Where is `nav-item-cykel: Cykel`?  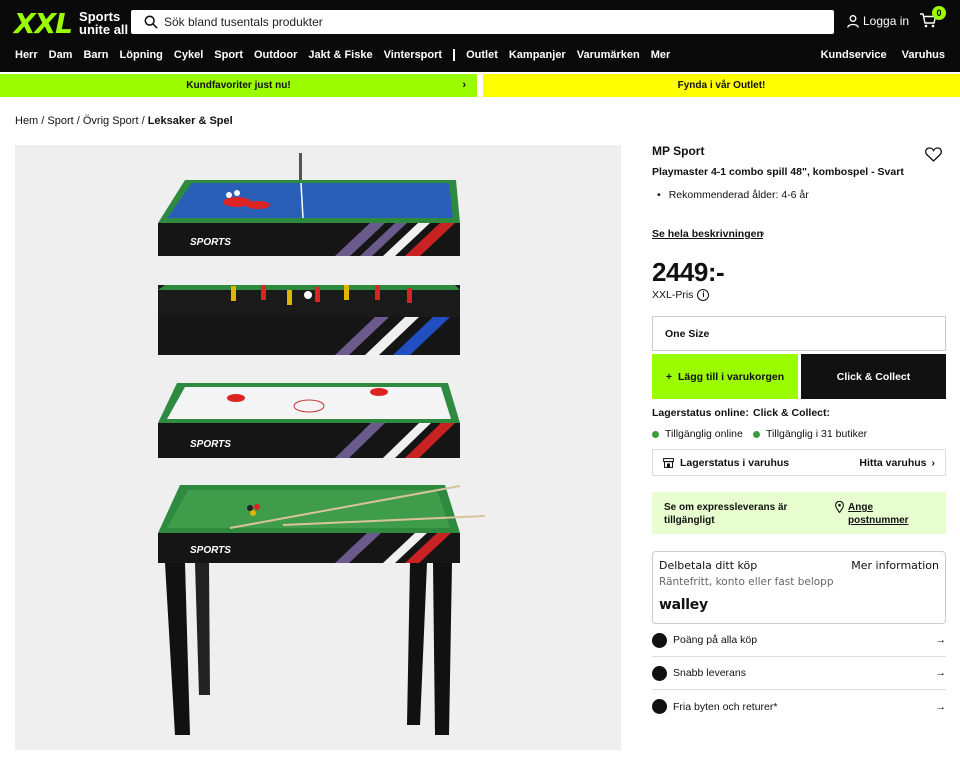
nav-item-cykel: Cykel is located at coordinates (188, 55).